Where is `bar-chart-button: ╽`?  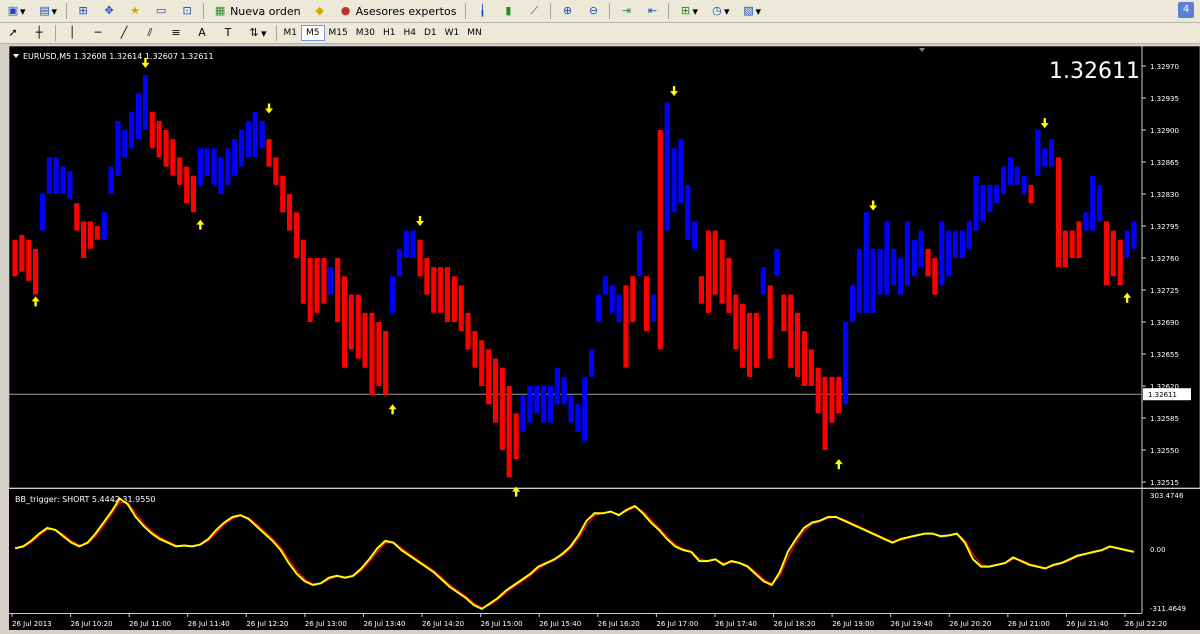 bar-chart-button: ╽ is located at coordinates (482, 11).